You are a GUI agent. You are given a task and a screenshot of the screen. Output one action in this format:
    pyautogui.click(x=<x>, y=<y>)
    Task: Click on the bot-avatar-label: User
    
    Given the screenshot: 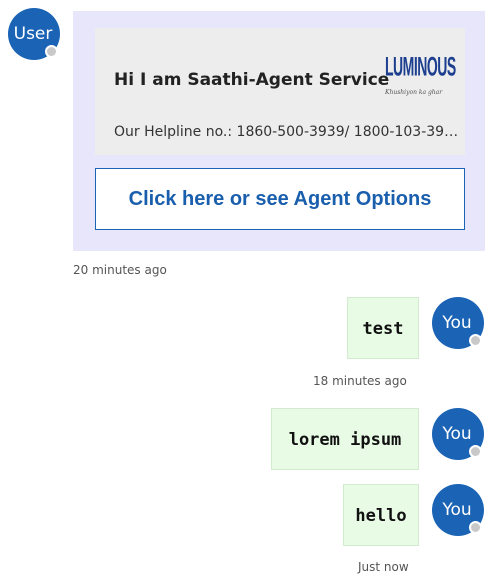 What is the action you would take?
    pyautogui.click(x=33, y=34)
    